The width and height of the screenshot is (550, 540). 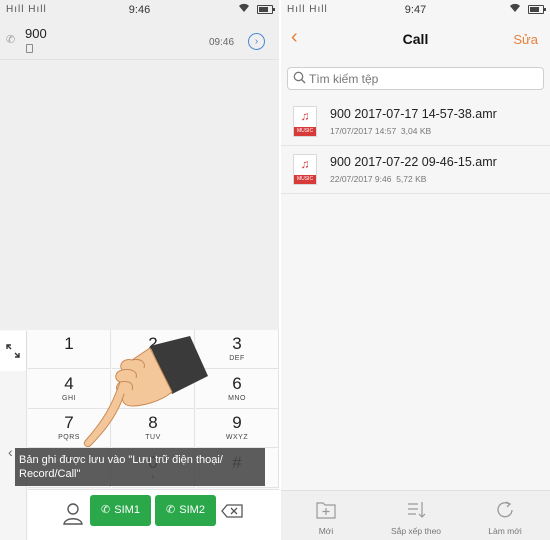 What do you see at coordinates (256, 41) in the screenshot?
I see `call-details-button: ›` at bounding box center [256, 41].